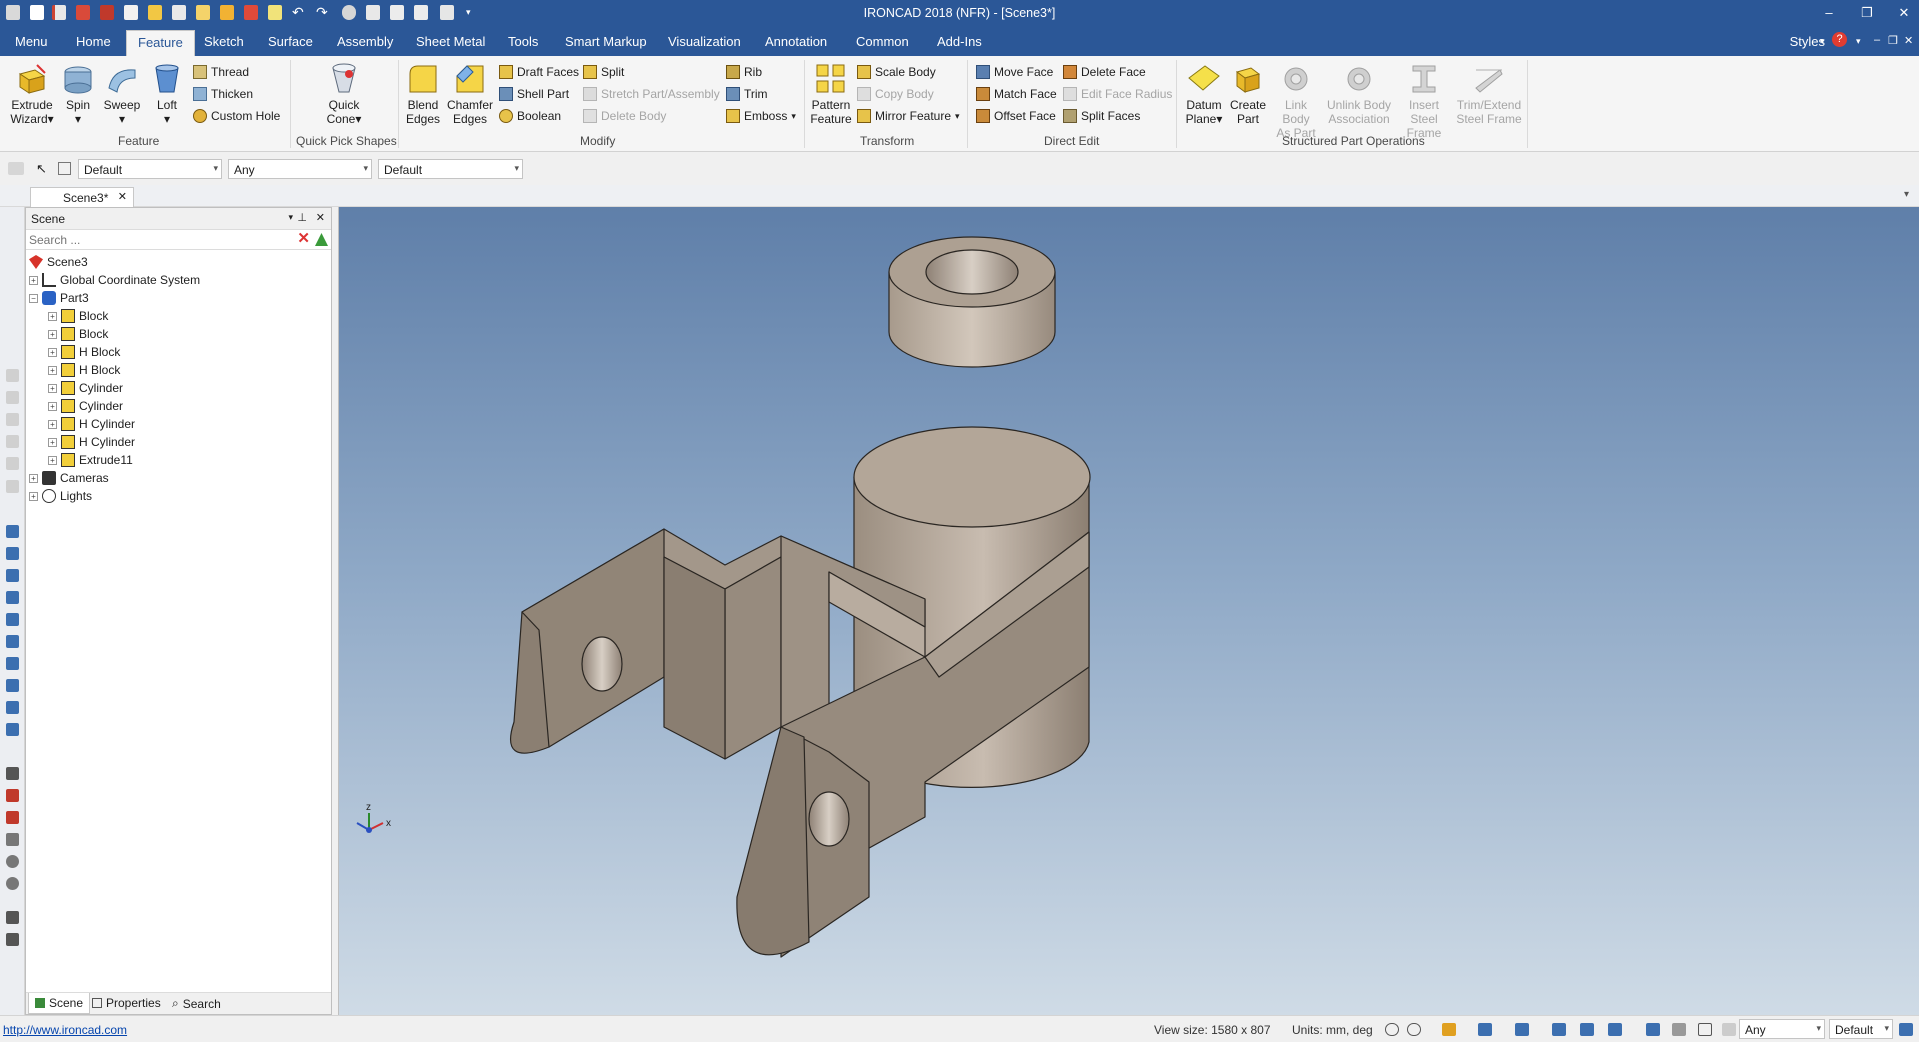  I want to click on status-filter-combo: Any ▾, so click(1782, 1029).